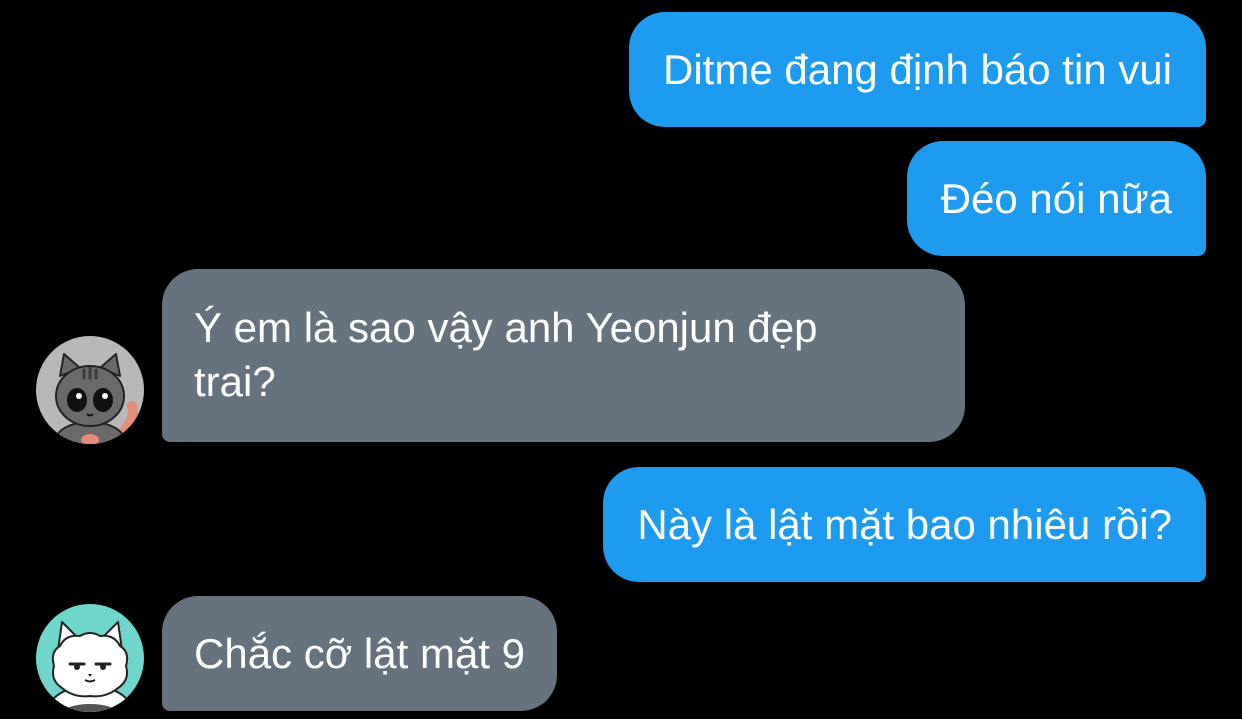 The width and height of the screenshot is (1242, 719). I want to click on message-text: Này là lật mặt bao nhiêu rồi?, so click(904, 524).